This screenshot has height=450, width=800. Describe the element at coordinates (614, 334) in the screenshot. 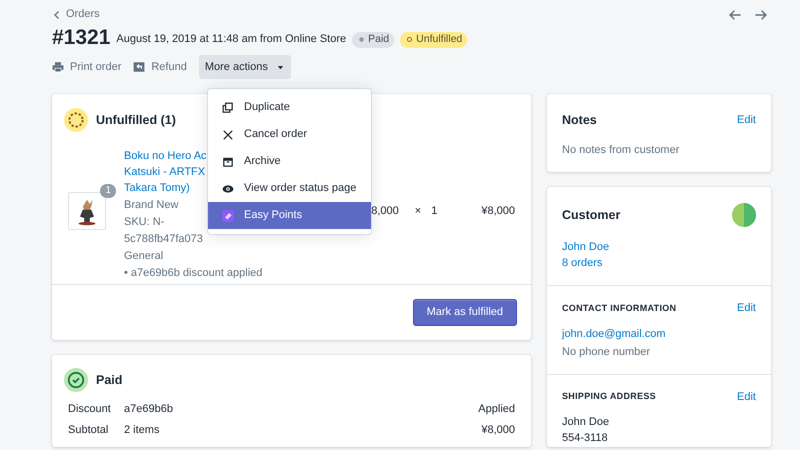

I see `email-link: john.doe@gmail.com` at that location.